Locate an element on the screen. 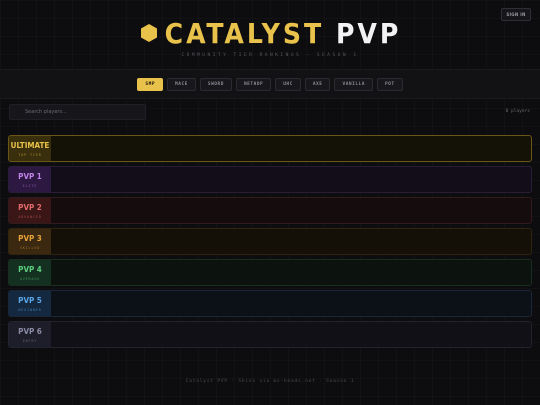 The height and width of the screenshot is (405, 540). tier-row-pvp-2: PVP 2 ADVANCED is located at coordinates (270, 210).